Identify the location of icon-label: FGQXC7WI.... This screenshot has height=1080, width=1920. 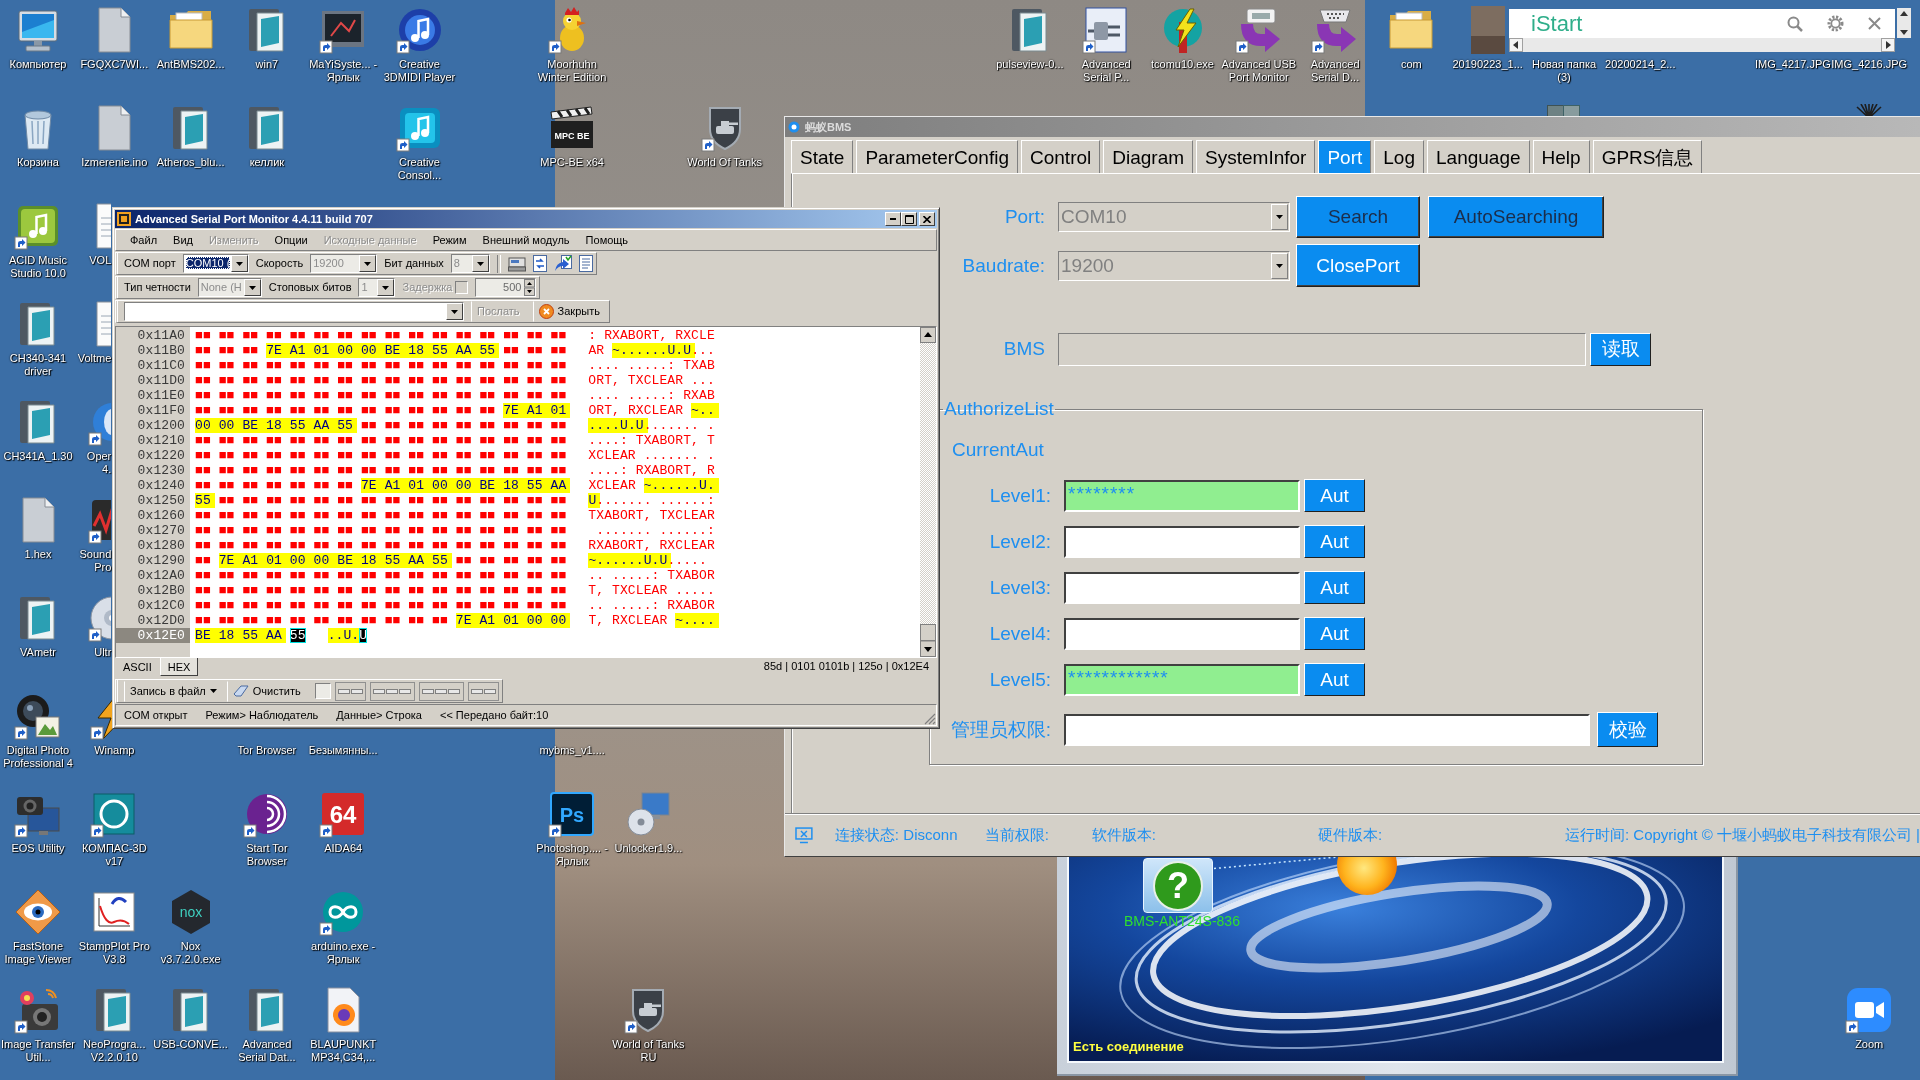
(114, 64).